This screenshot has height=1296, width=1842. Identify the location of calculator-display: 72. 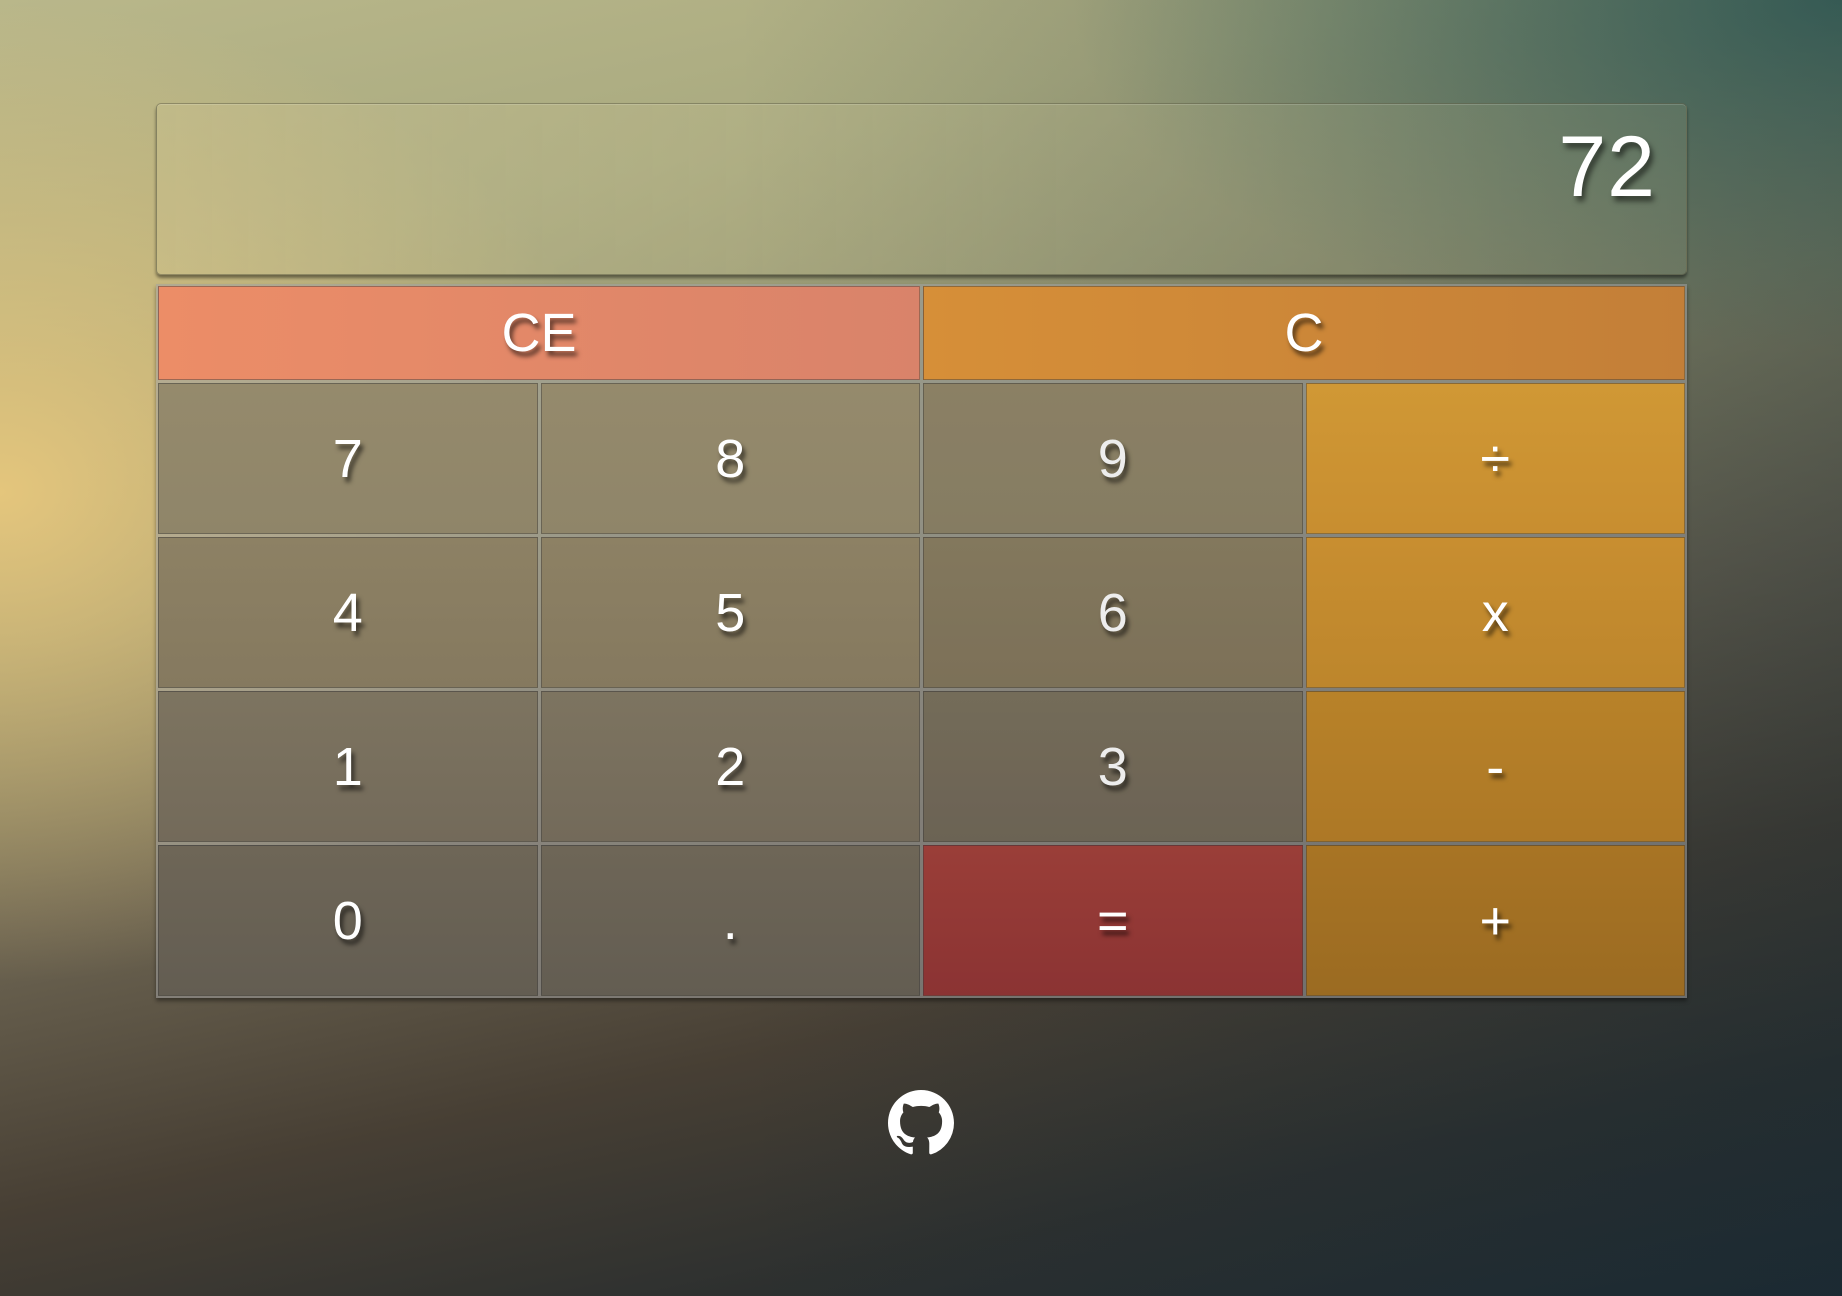
(921, 189).